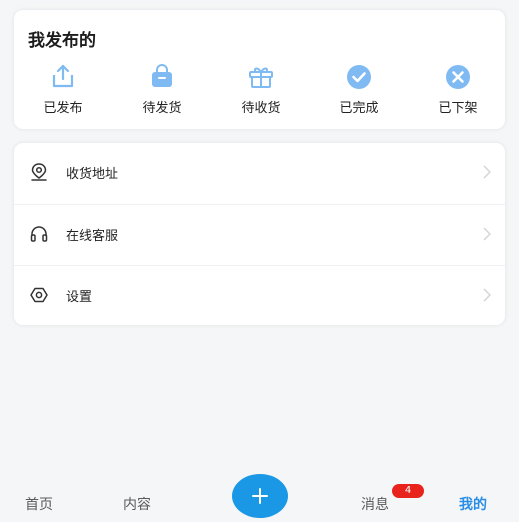  What do you see at coordinates (39, 172) in the screenshot?
I see `location-icon` at bounding box center [39, 172].